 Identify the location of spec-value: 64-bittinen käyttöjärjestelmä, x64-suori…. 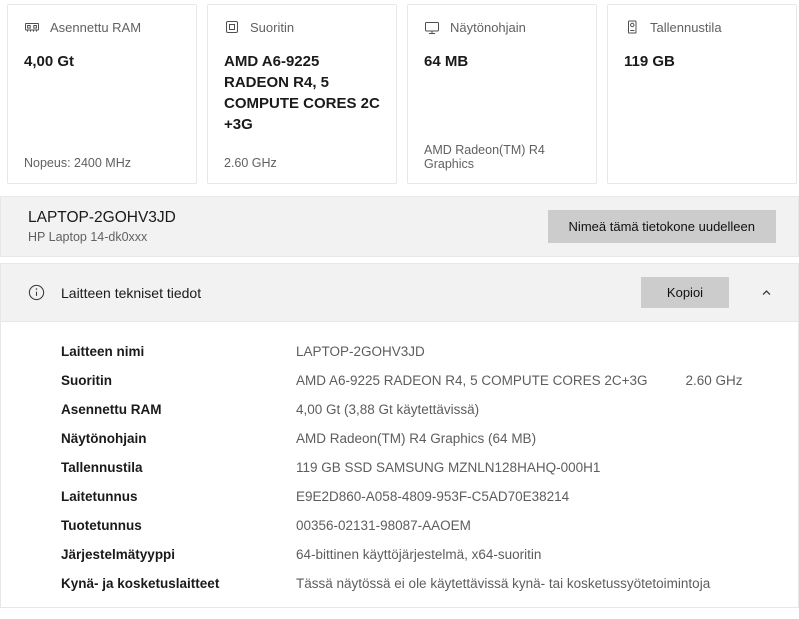
(418, 554).